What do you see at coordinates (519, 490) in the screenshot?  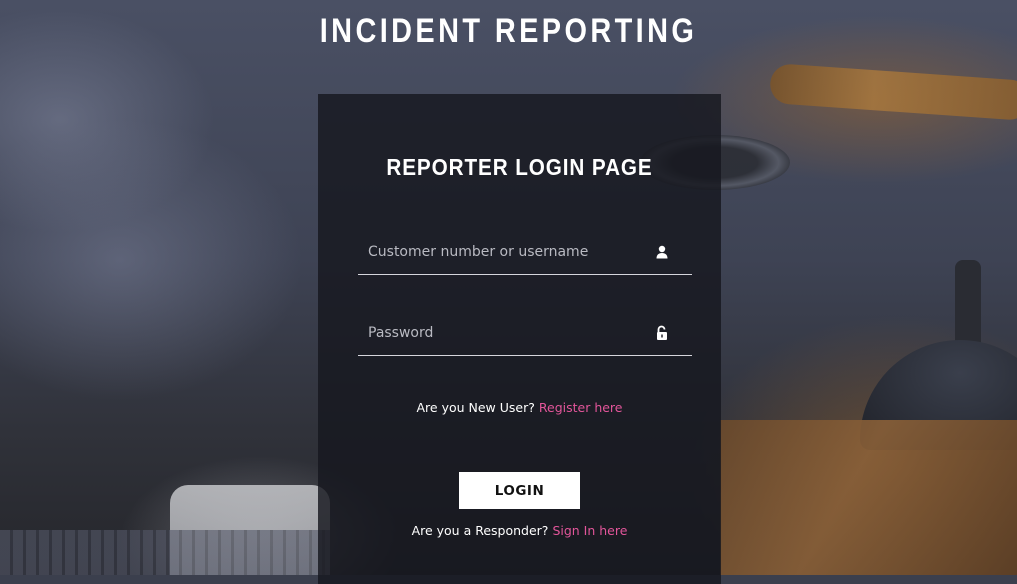 I see `login-button: LOGIN` at bounding box center [519, 490].